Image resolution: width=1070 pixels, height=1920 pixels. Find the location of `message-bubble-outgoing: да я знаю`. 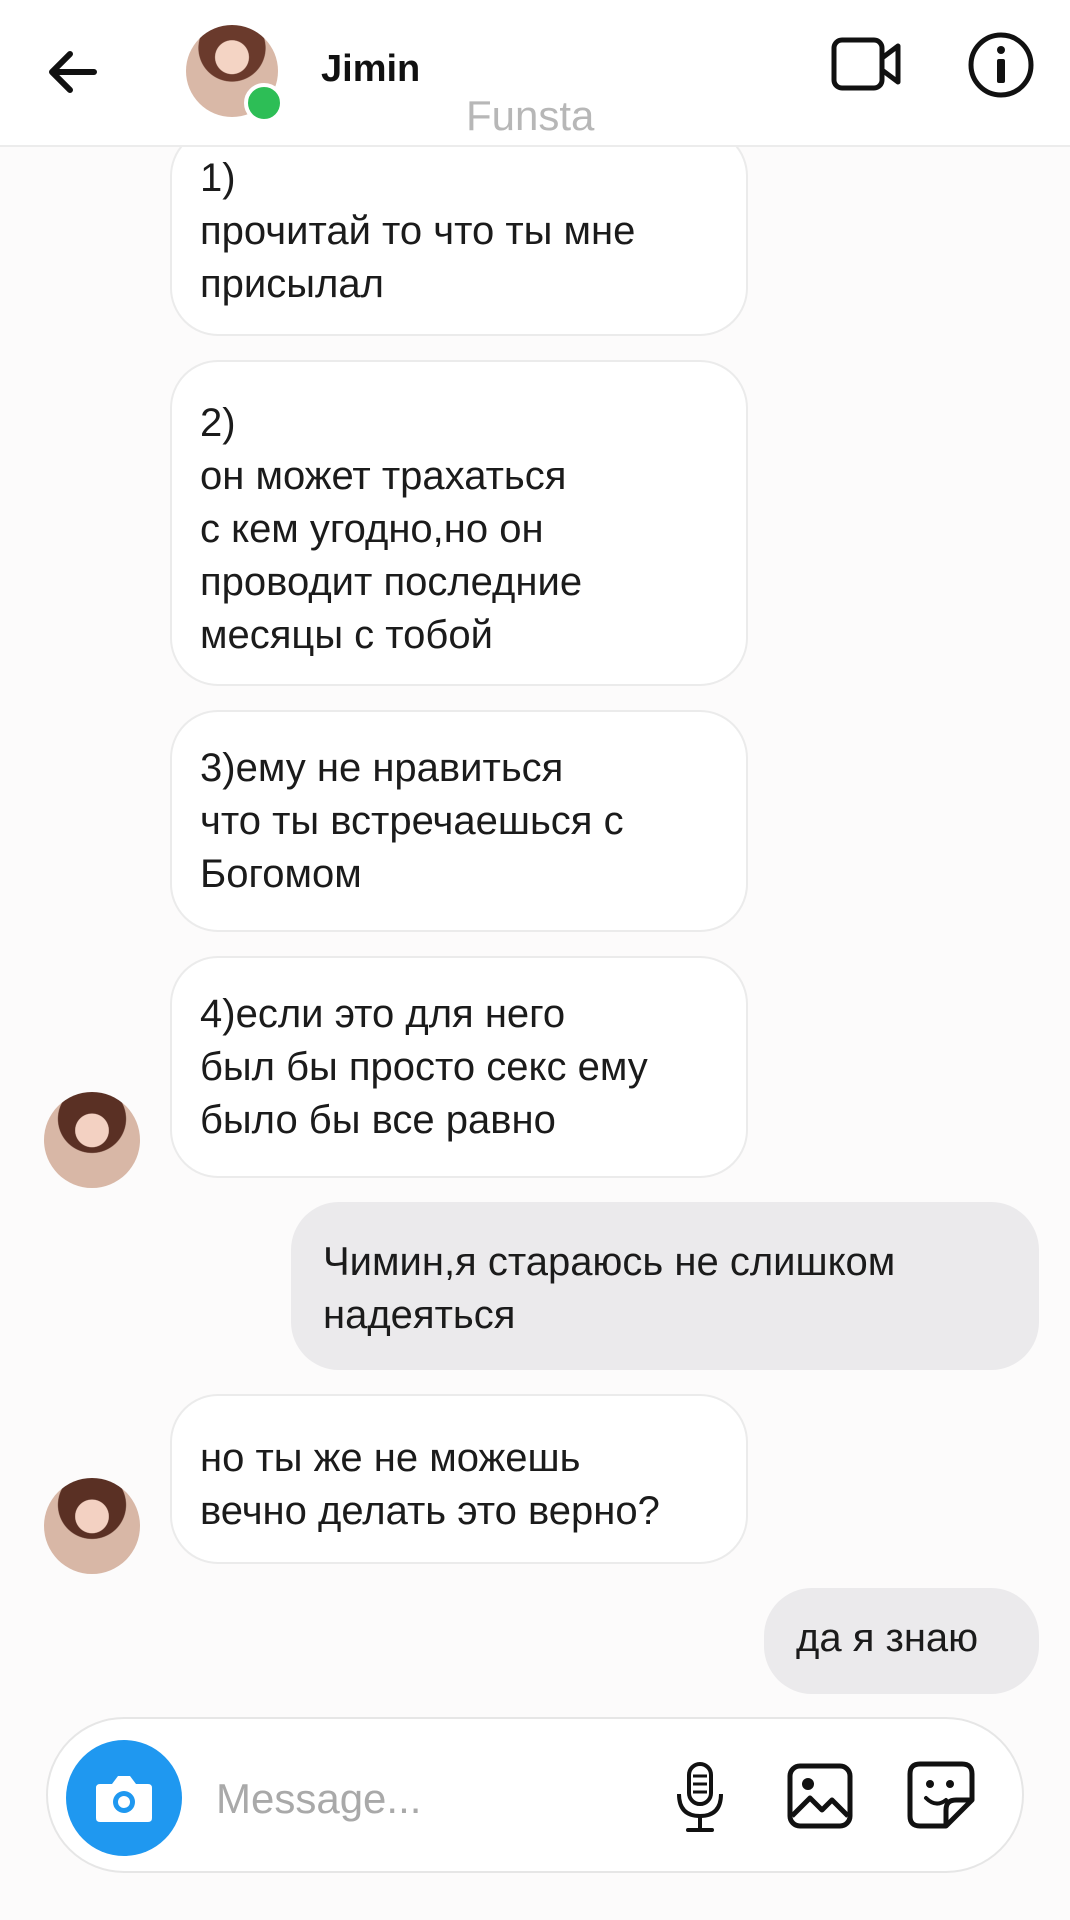

message-bubble-outgoing: да я знаю is located at coordinates (901, 1641).